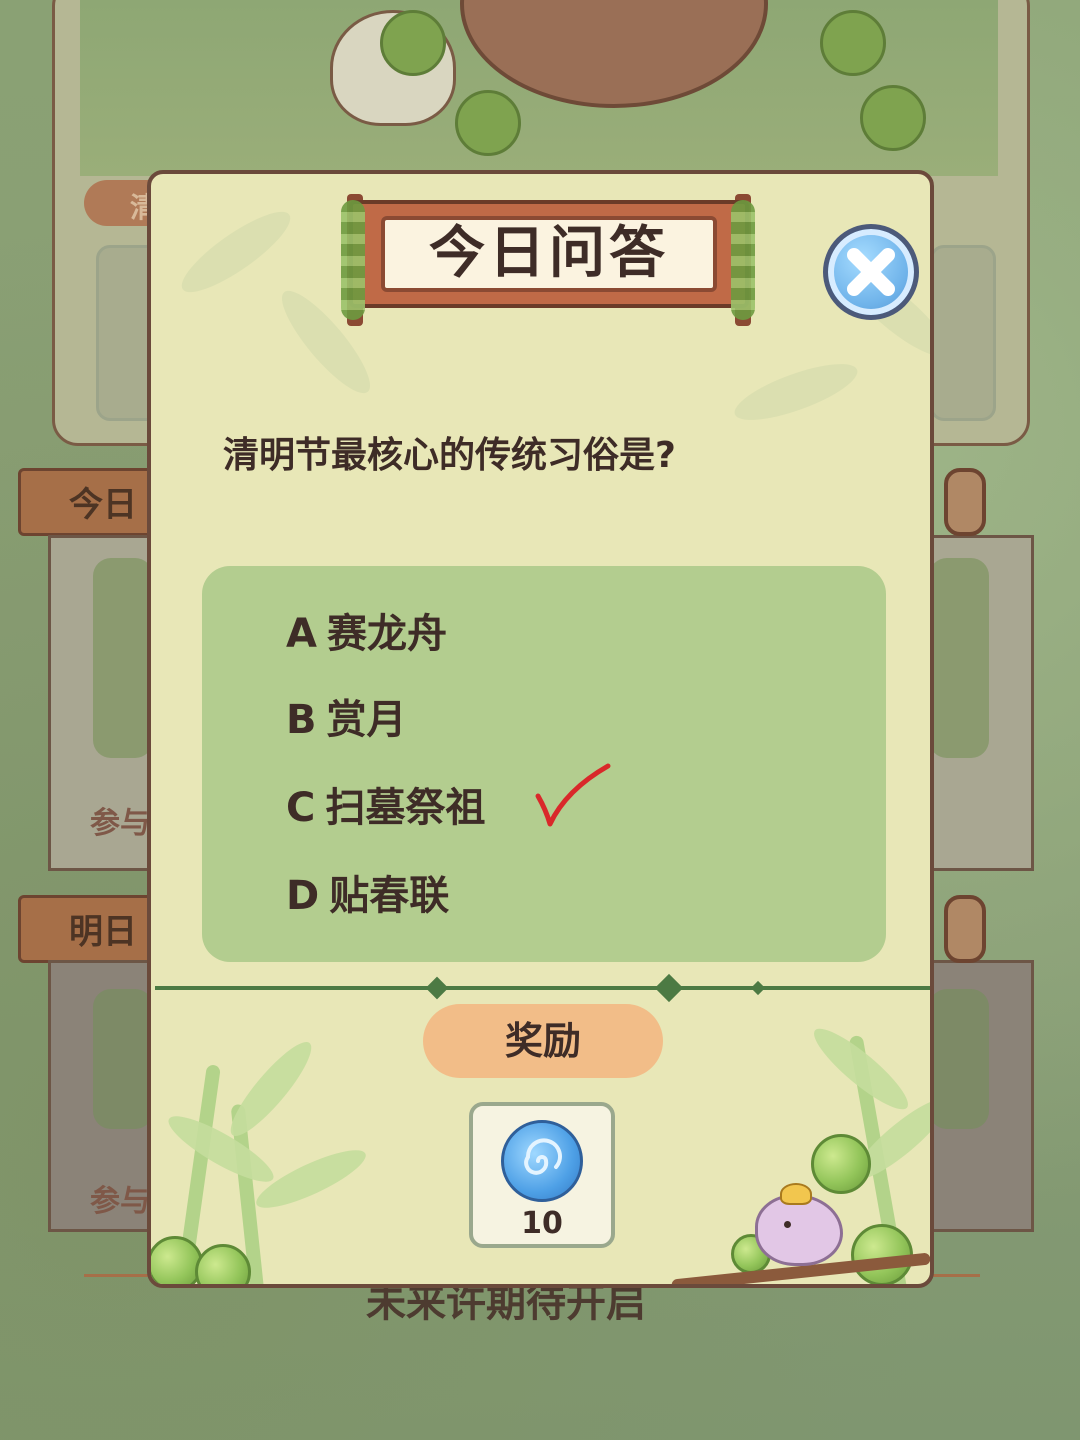 The width and height of the screenshot is (1080, 1440). I want to click on close-icon, so click(871, 272).